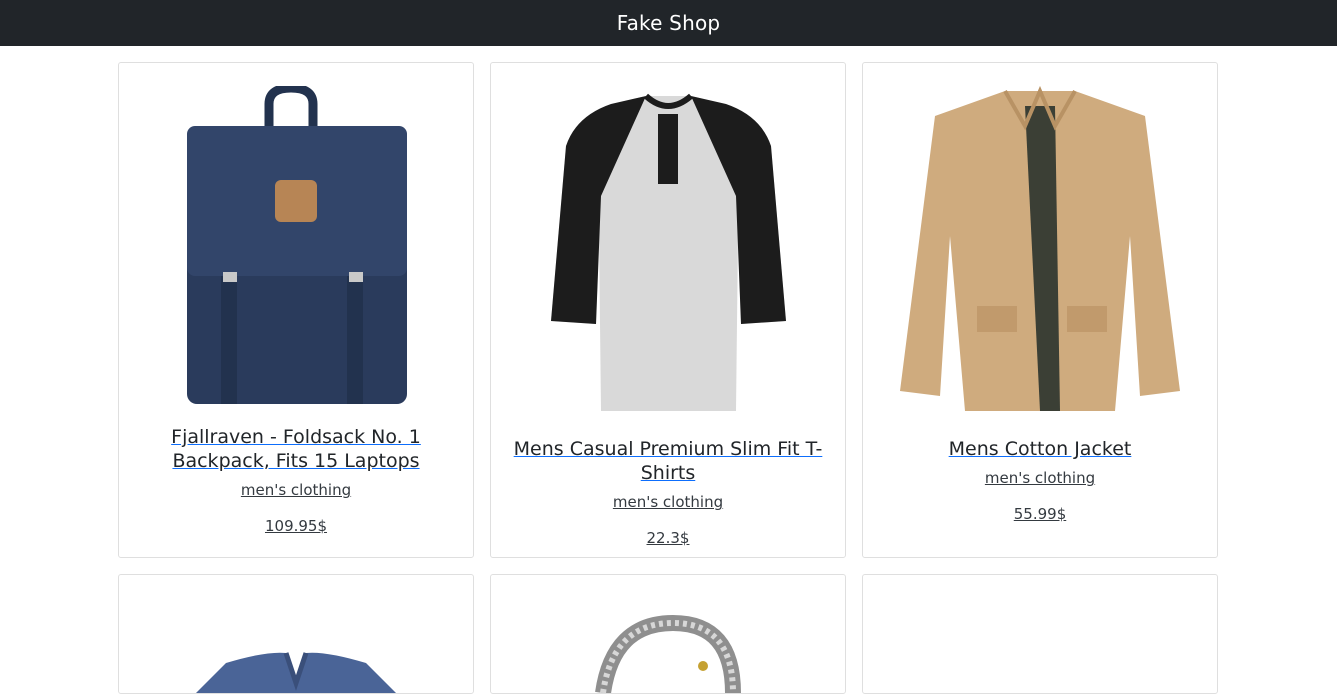 Image resolution: width=1337 pixels, height=694 pixels. I want to click on raglan-tshirt-image, so click(668, 252).